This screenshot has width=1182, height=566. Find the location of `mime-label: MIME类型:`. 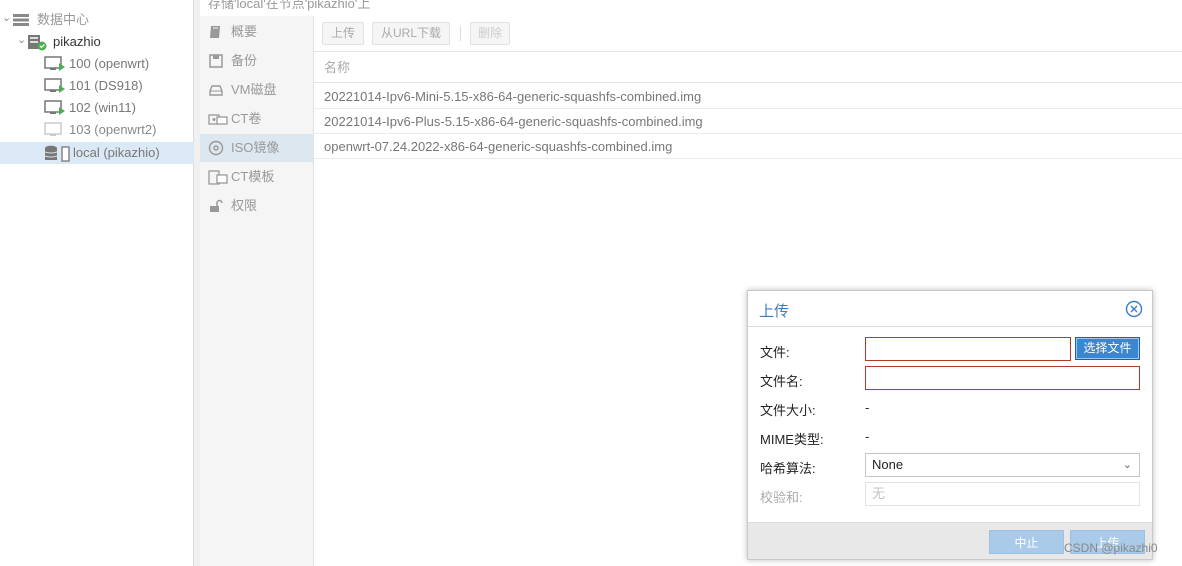

mime-label: MIME类型: is located at coordinates (792, 439).